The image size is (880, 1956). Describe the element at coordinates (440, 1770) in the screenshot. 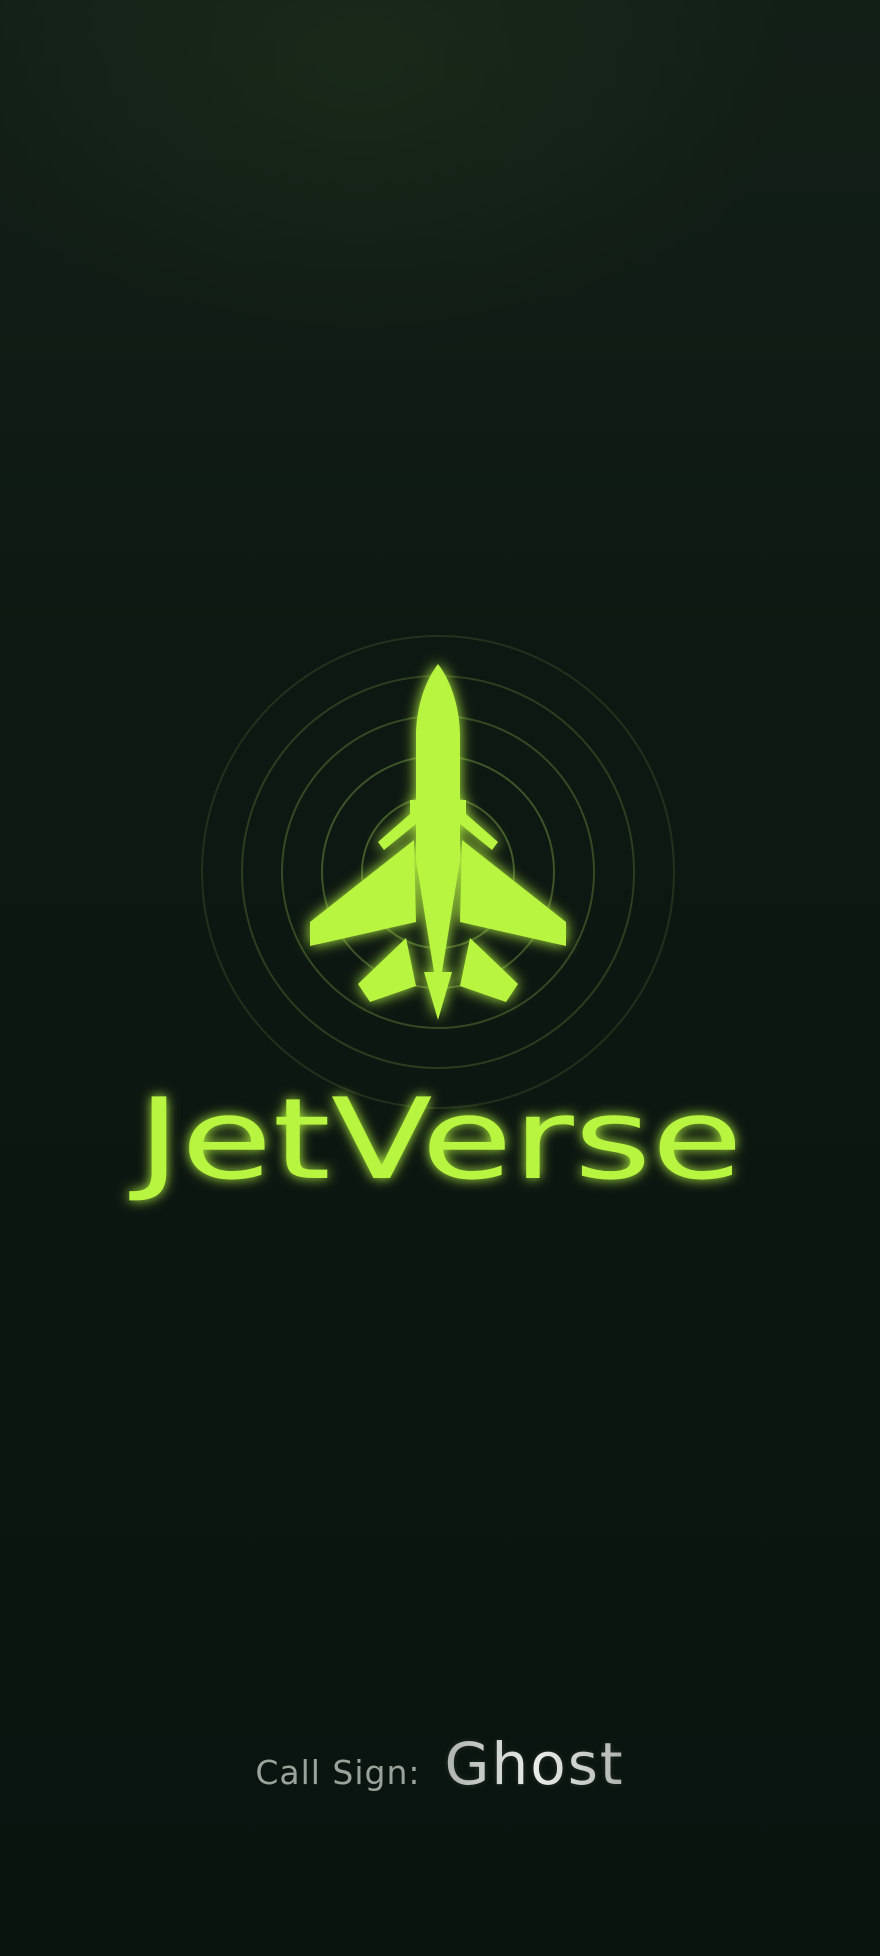

I see `call-sign-row: Call Sign: Ghost` at that location.